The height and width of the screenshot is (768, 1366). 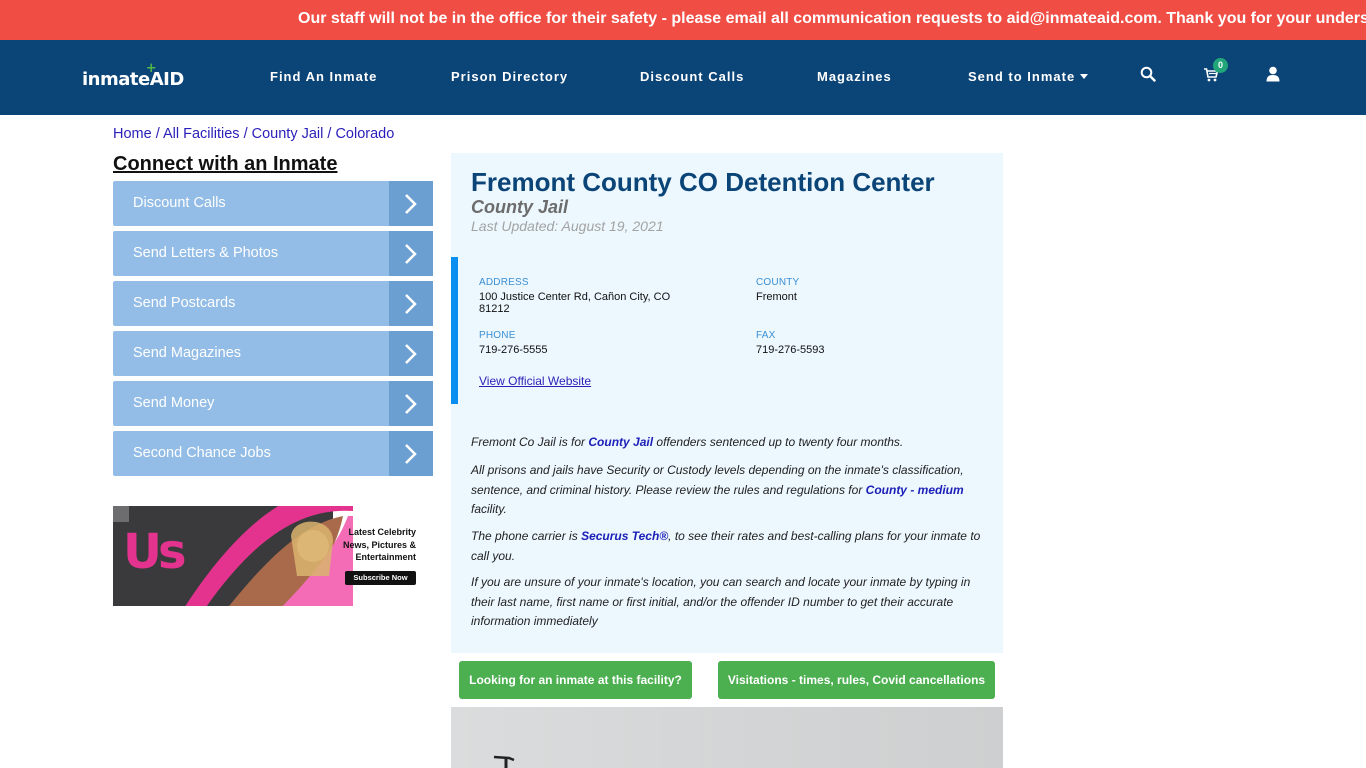 I want to click on securus-tech-link: Securus Tech®, so click(x=624, y=536).